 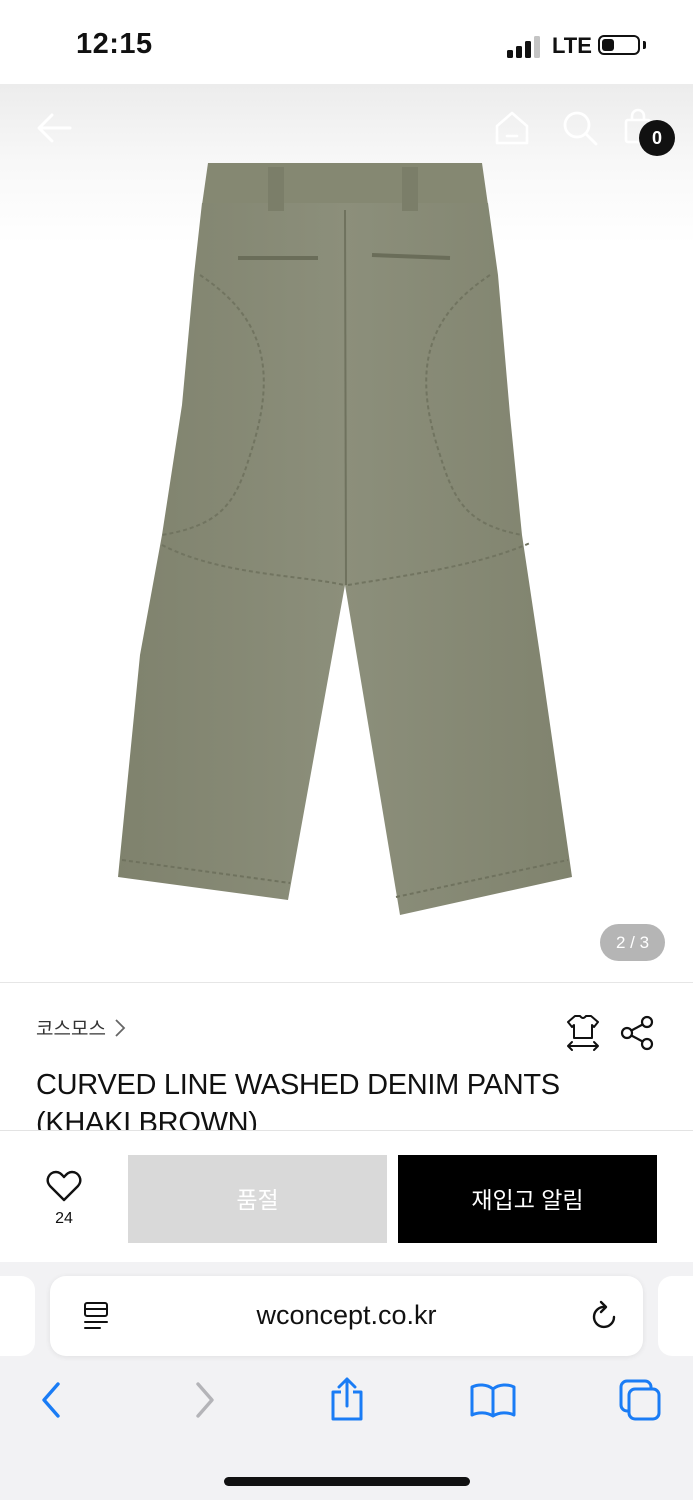 I want to click on browser-forward-icon, so click(x=204, y=1400).